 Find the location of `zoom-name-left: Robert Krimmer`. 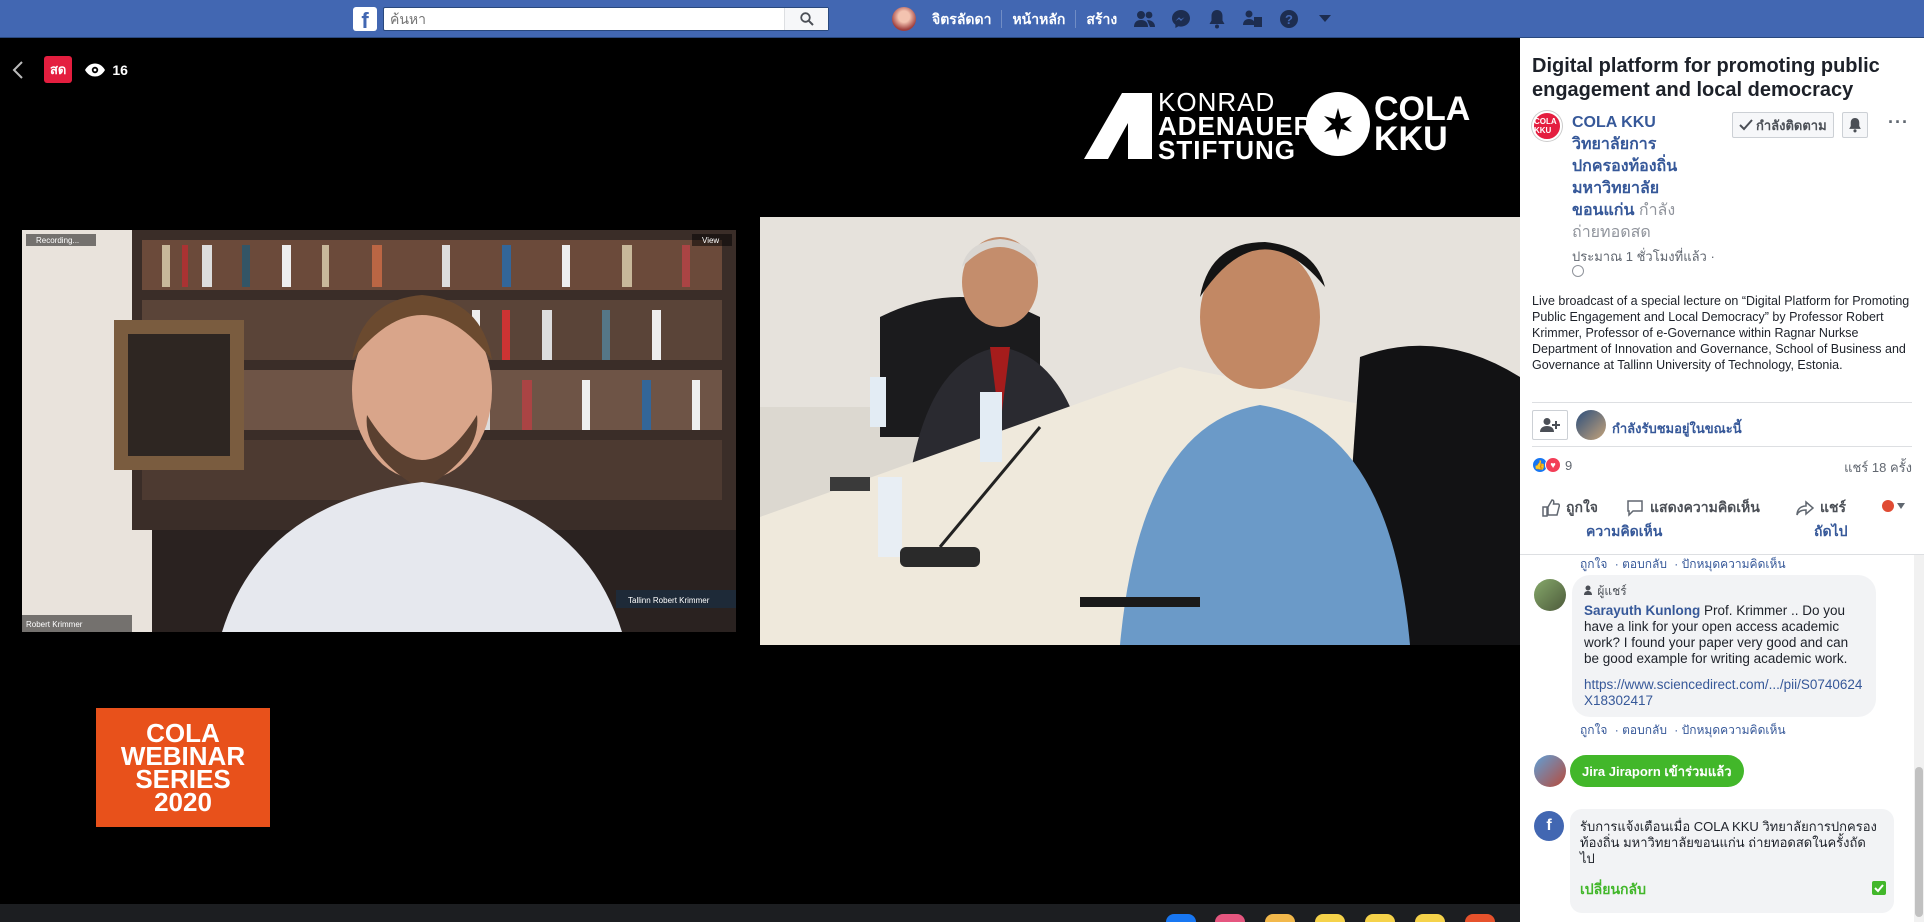

zoom-name-left: Robert Krimmer is located at coordinates (54, 624).